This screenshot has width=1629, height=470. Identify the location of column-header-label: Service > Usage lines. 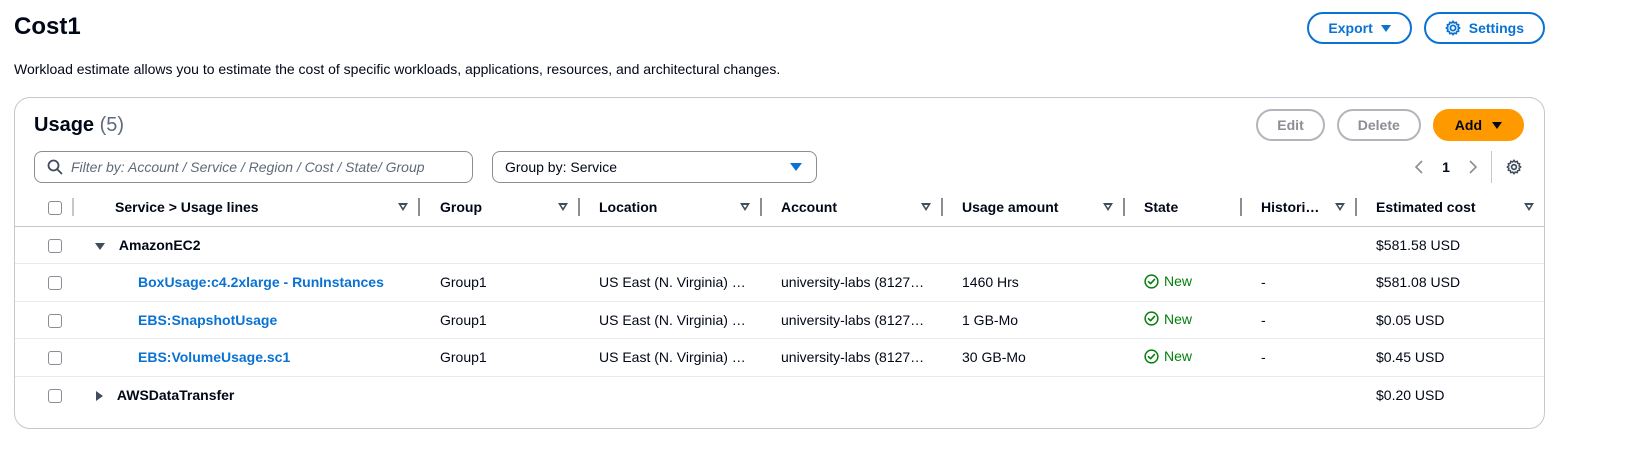
(187, 206).